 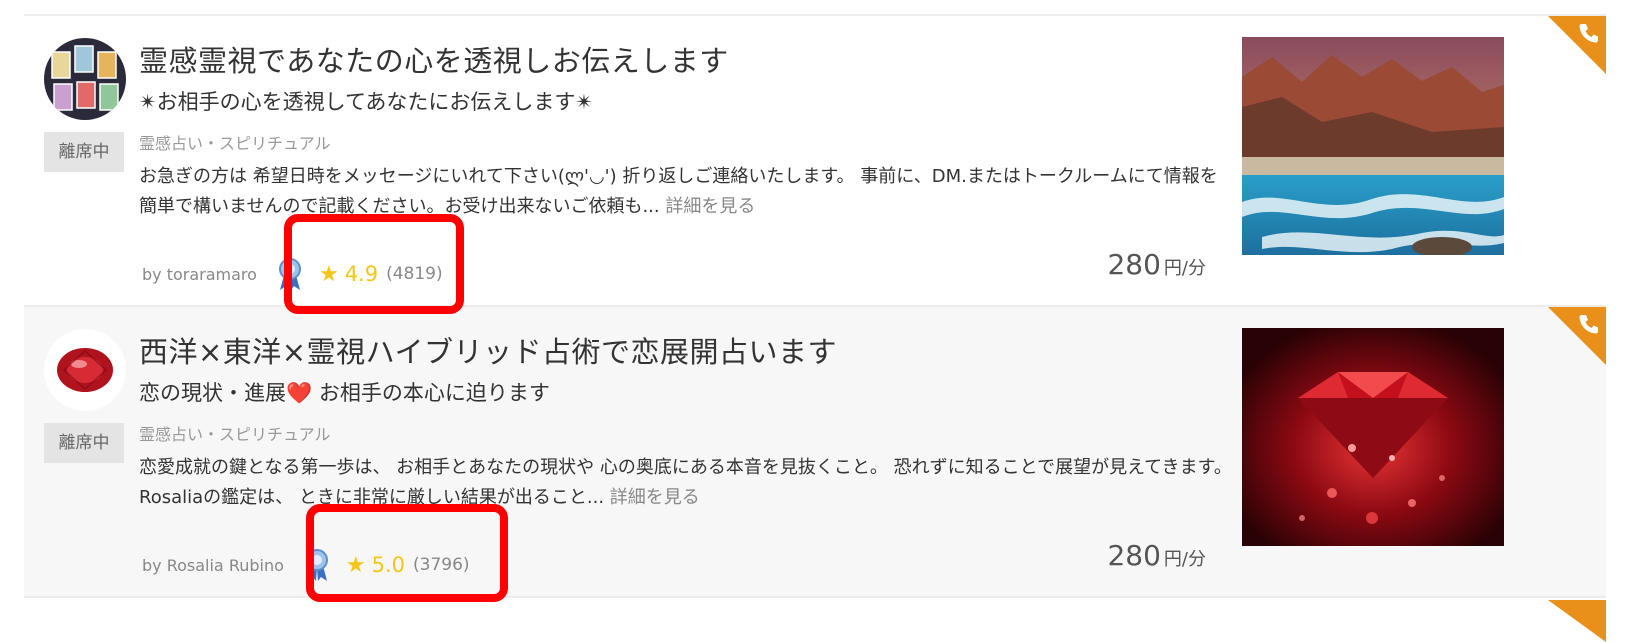 What do you see at coordinates (1373, 146) in the screenshot?
I see `landscape-photo` at bounding box center [1373, 146].